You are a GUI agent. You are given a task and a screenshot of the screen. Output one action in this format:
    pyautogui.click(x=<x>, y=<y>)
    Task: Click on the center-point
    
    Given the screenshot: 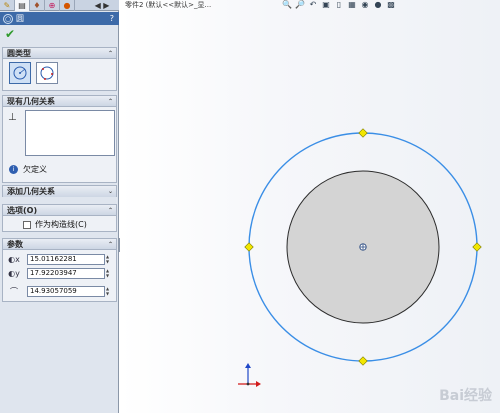 What is the action you would take?
    pyautogui.click(x=363, y=247)
    